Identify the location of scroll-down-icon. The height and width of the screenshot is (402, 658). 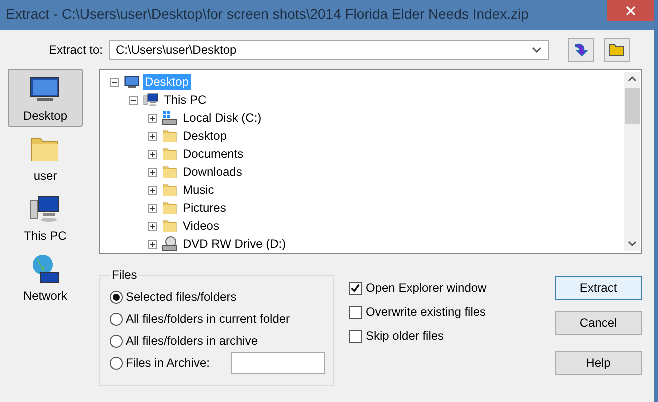
(632, 244).